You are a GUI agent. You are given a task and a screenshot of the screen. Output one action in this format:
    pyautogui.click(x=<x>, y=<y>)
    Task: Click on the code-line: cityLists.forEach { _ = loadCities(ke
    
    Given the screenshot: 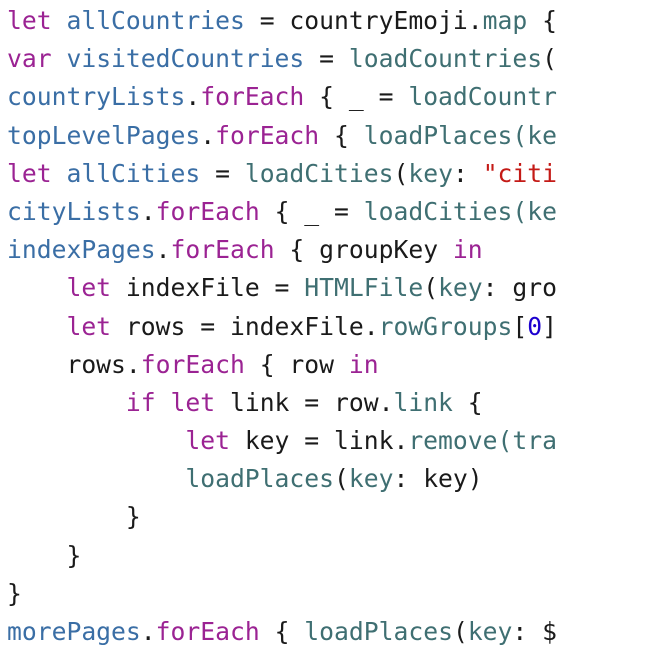 What is the action you would take?
    pyautogui.click(x=327, y=212)
    